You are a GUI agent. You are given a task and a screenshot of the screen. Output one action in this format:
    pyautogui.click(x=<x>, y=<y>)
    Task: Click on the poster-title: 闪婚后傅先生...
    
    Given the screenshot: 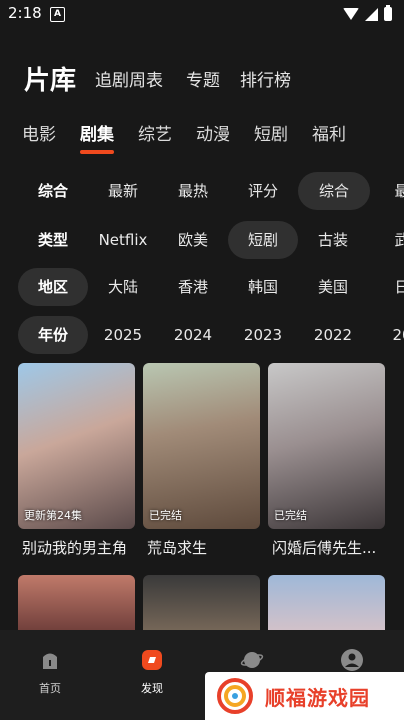 What is the action you would take?
    pyautogui.click(x=324, y=547)
    